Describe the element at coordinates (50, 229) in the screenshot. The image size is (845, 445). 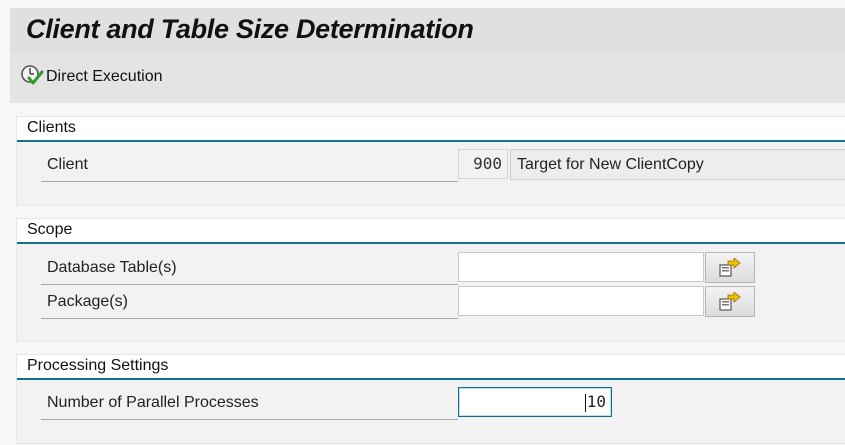
I see `scope-section-title: Scope` at that location.